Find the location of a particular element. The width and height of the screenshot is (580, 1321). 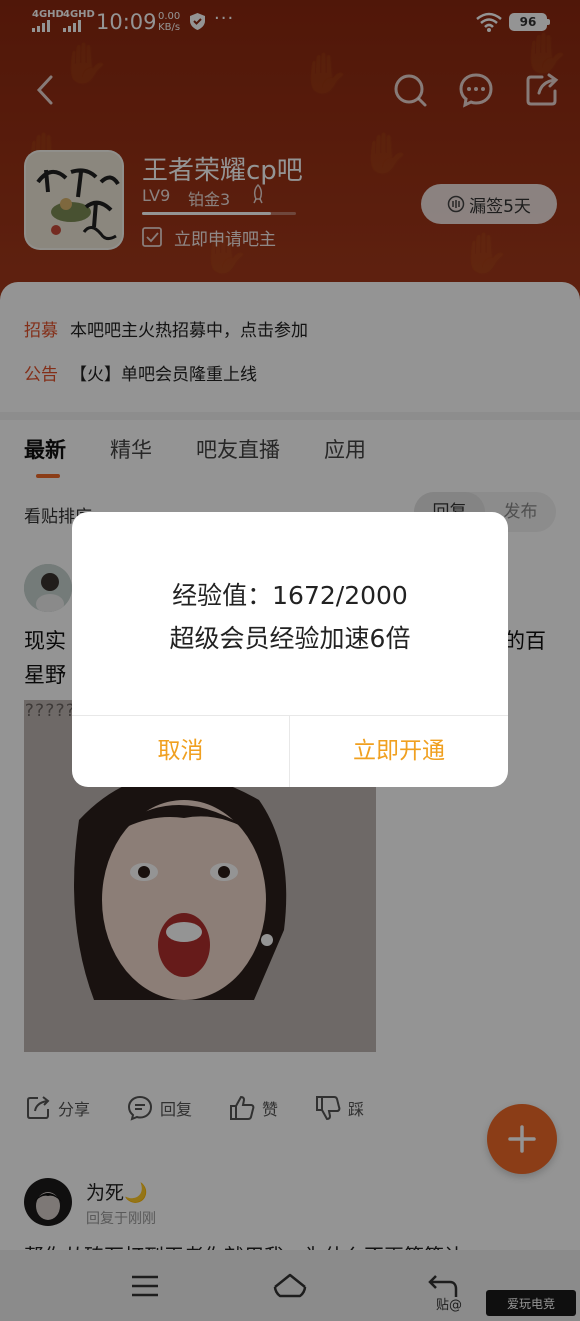

cancel-button: 取消 is located at coordinates (180, 751).